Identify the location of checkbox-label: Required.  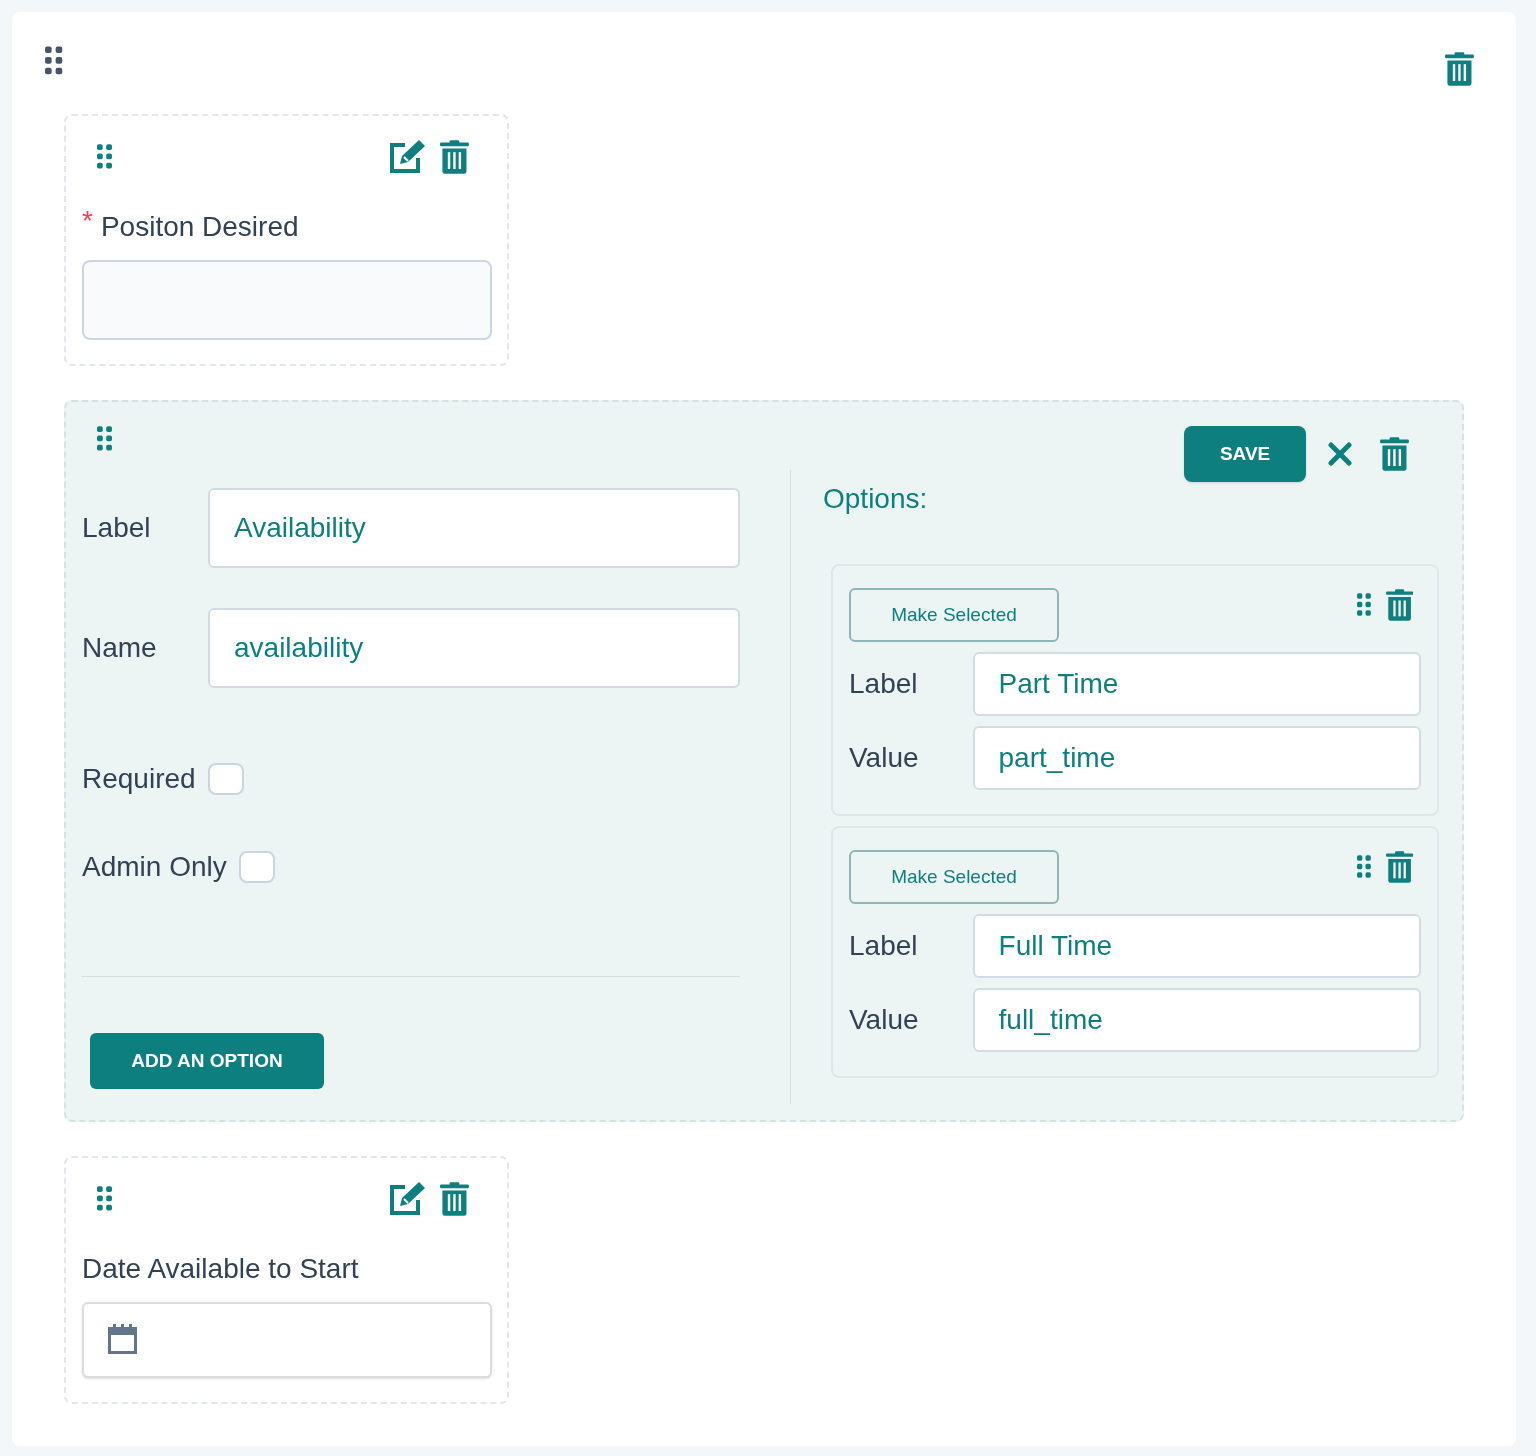
(139, 779).